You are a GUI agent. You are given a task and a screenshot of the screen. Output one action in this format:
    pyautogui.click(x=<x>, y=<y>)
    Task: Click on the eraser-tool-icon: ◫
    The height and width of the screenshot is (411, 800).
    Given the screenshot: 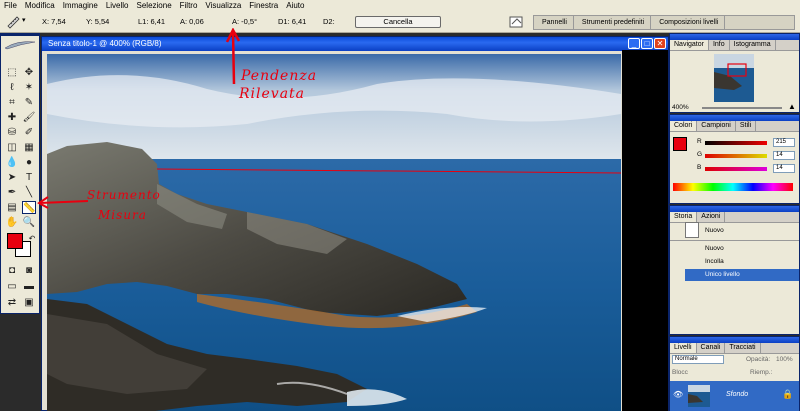 What is the action you would take?
    pyautogui.click(x=12, y=147)
    